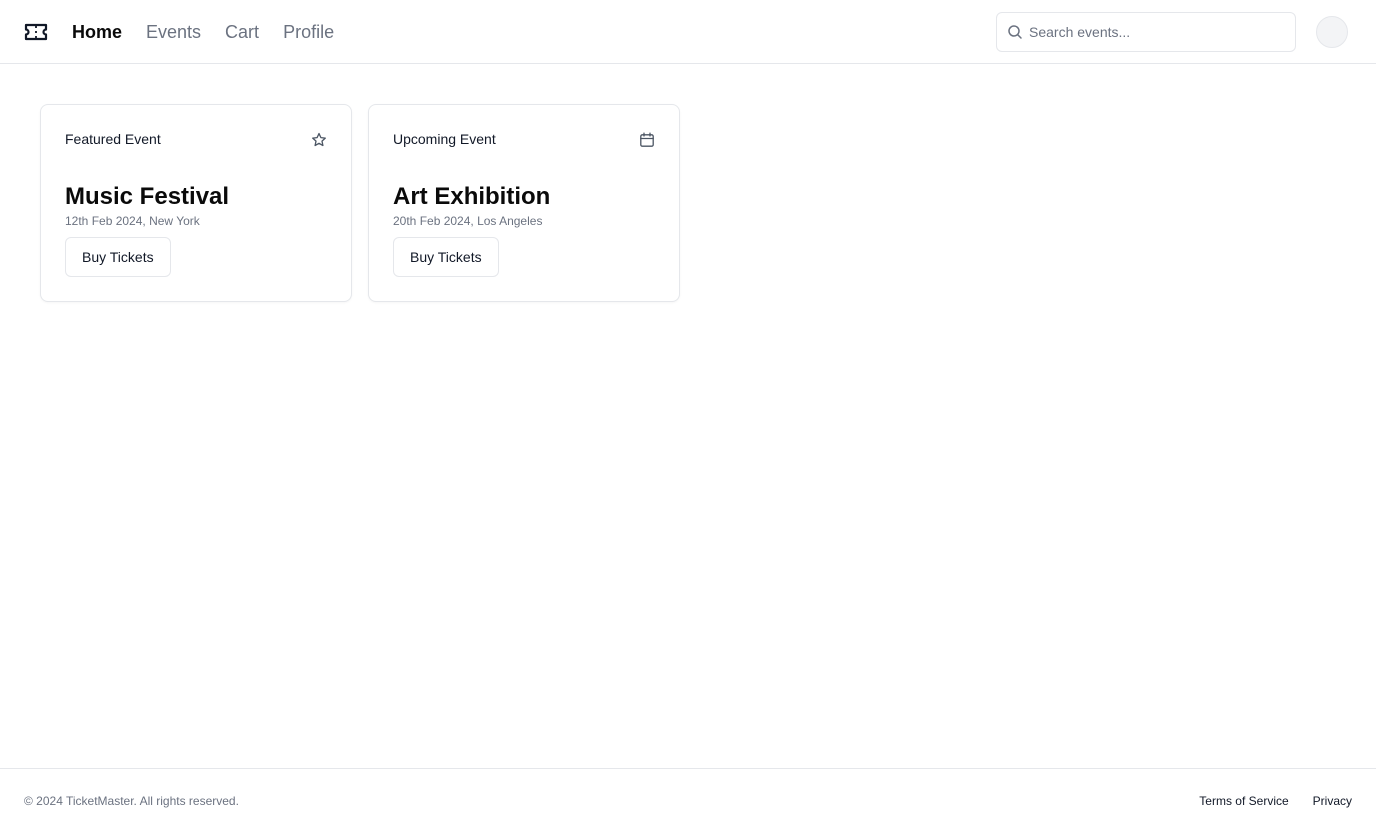 This screenshot has width=1376, height=832. What do you see at coordinates (1015, 32) in the screenshot?
I see `search-icon` at bounding box center [1015, 32].